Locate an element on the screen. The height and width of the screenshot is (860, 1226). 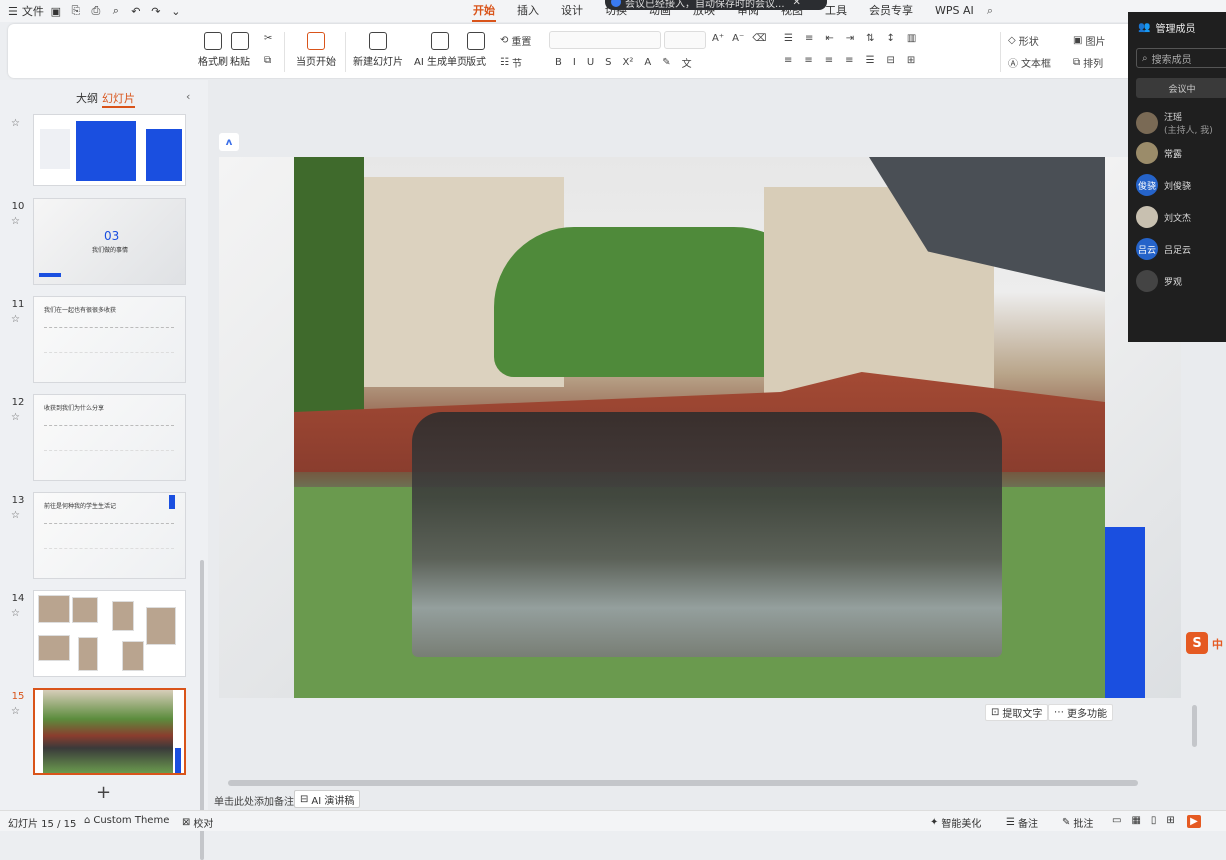
highlight-icon: ✎ is located at coordinates (666, 62).